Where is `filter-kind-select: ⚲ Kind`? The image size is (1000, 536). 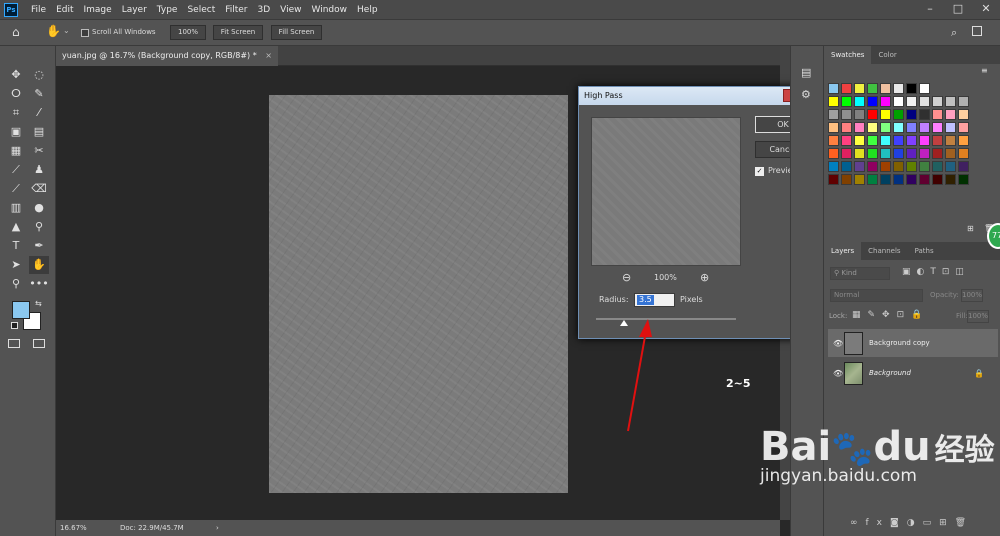 filter-kind-select: ⚲ Kind is located at coordinates (860, 273).